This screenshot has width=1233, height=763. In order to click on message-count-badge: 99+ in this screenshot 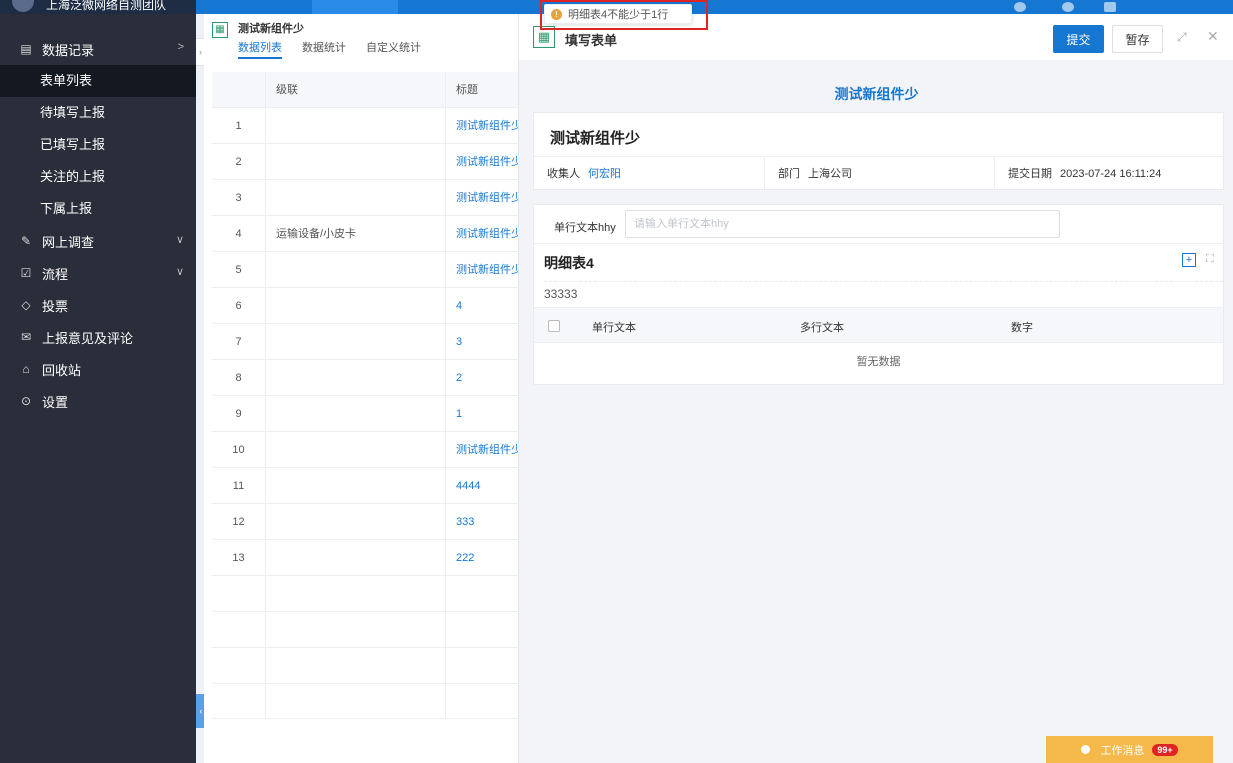, I will do `click(1165, 749)`.